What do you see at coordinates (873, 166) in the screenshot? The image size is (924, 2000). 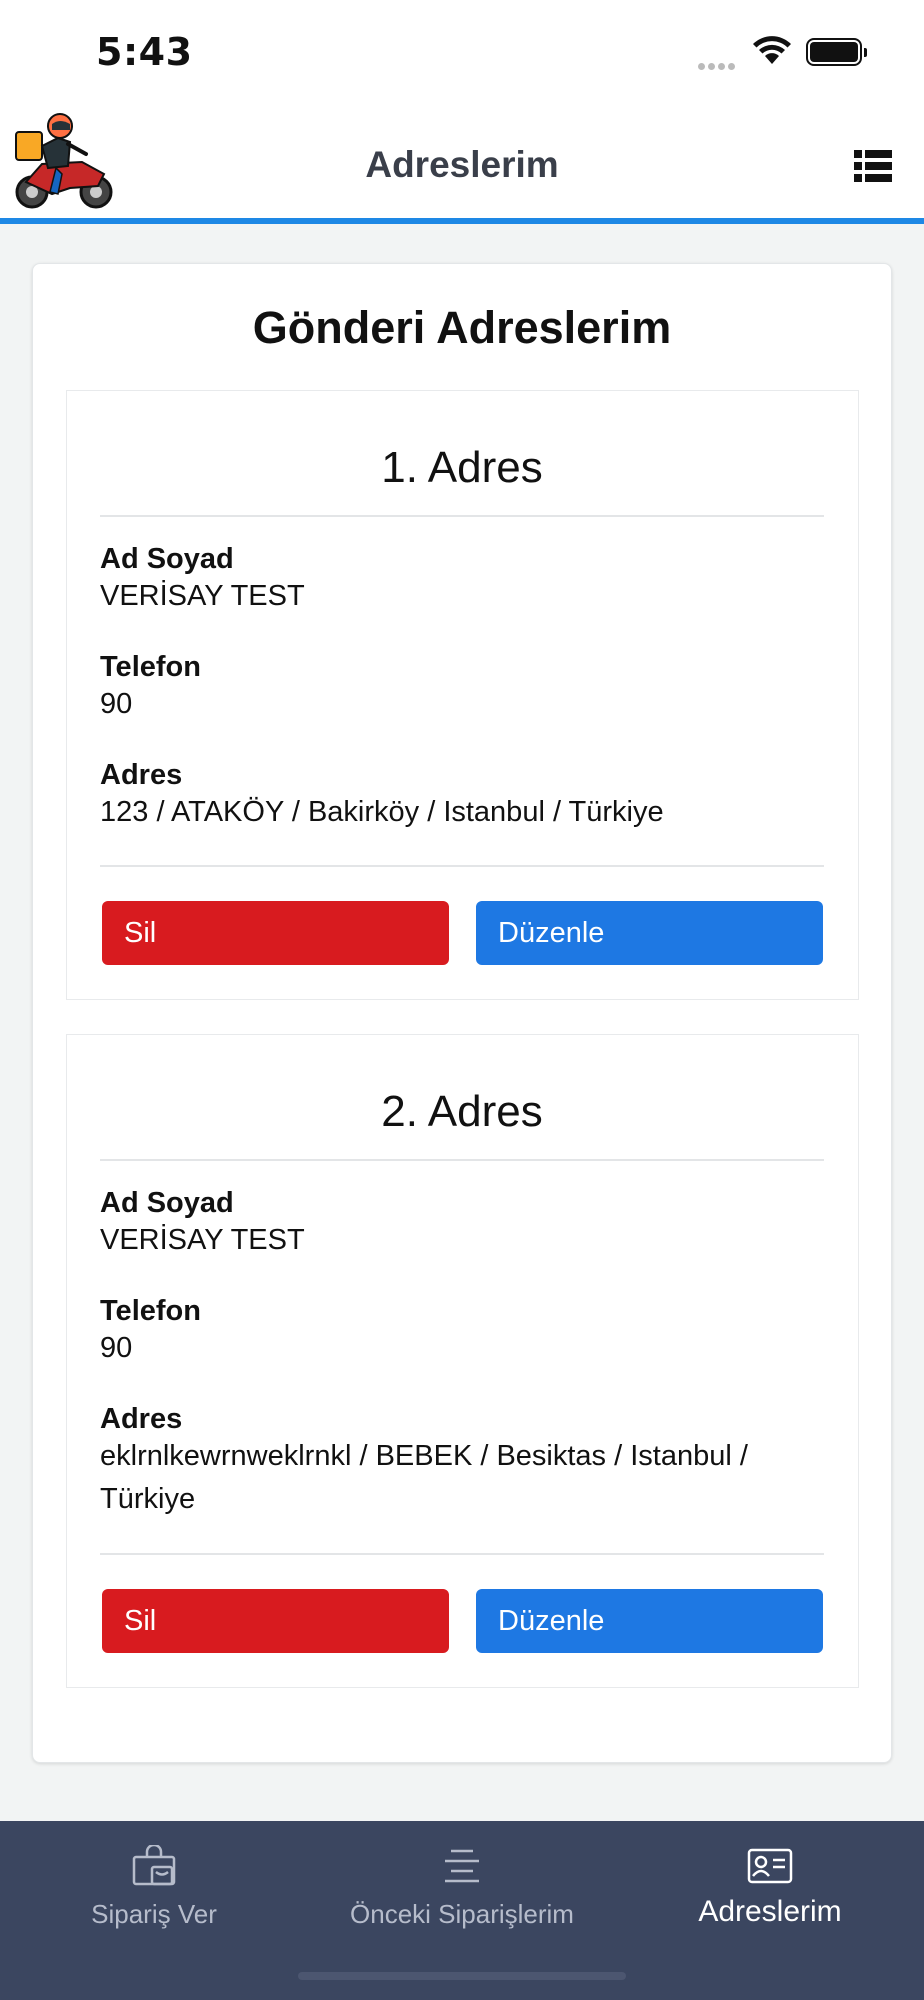 I see `list-menu-icon` at bounding box center [873, 166].